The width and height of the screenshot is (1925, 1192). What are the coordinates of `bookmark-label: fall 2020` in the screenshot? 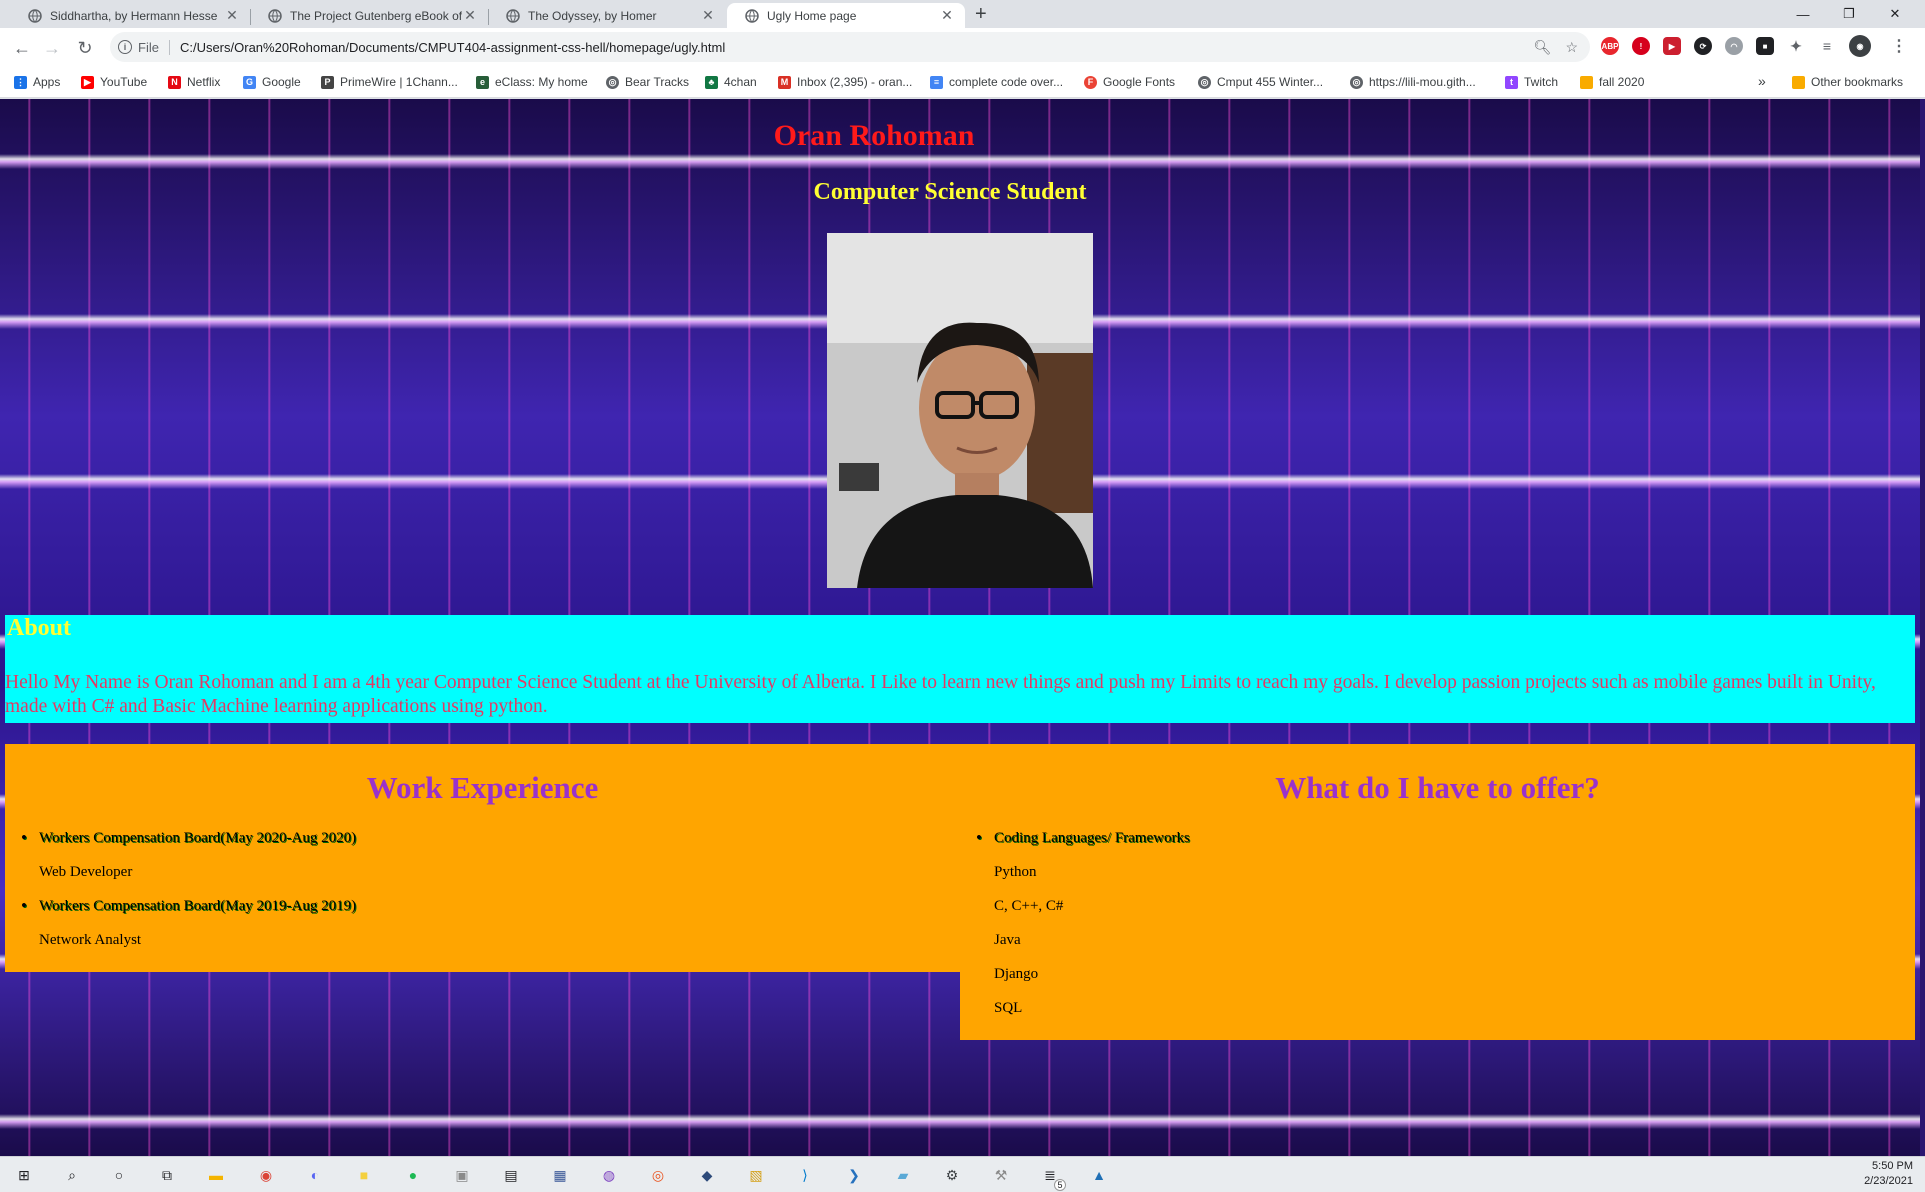 It's located at (1622, 82).